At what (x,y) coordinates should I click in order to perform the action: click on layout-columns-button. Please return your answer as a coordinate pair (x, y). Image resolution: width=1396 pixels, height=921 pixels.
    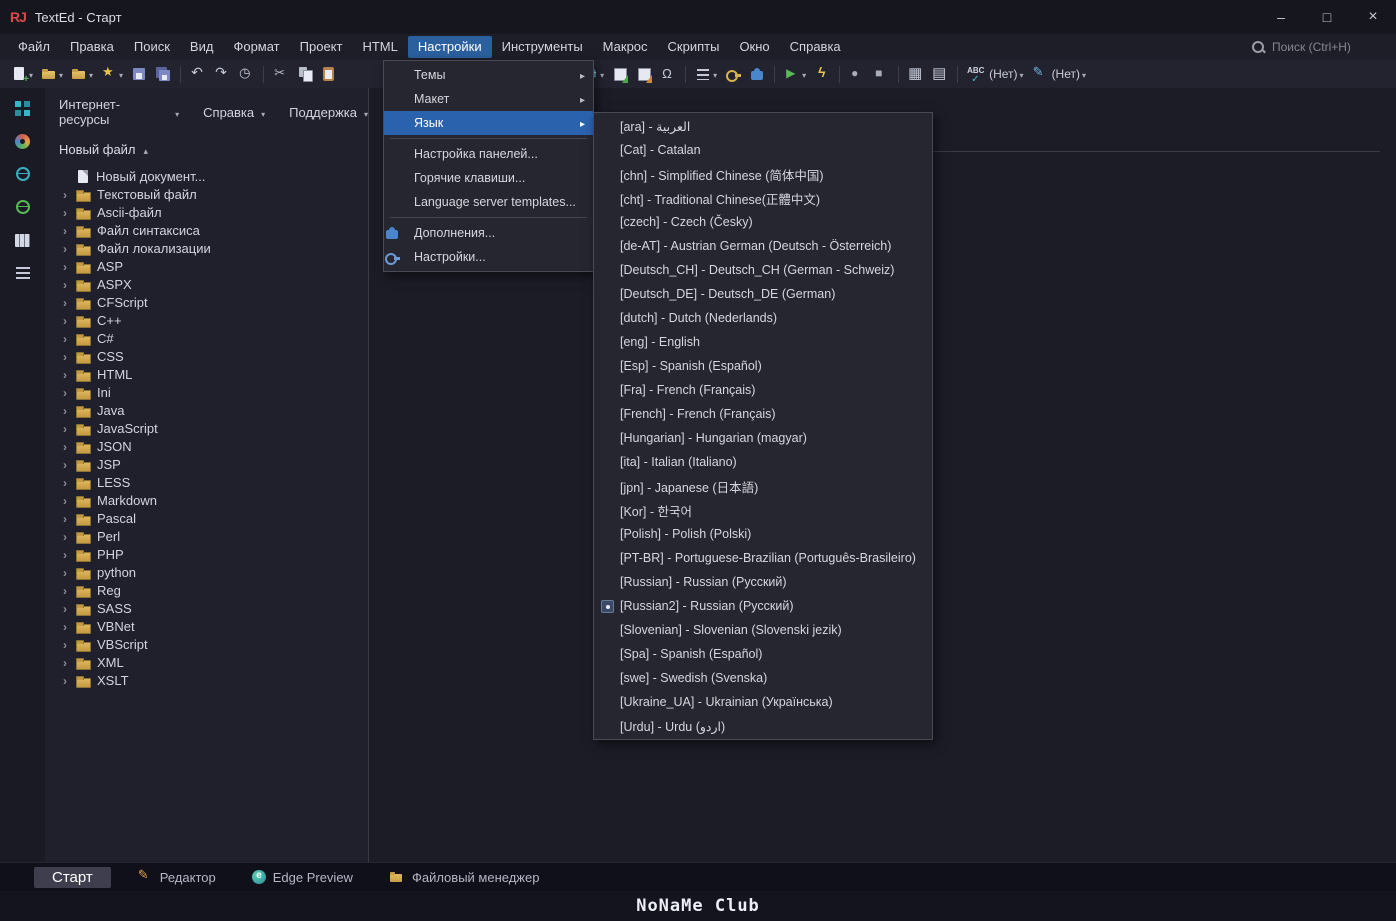
    Looking at the image, I should click on (23, 240).